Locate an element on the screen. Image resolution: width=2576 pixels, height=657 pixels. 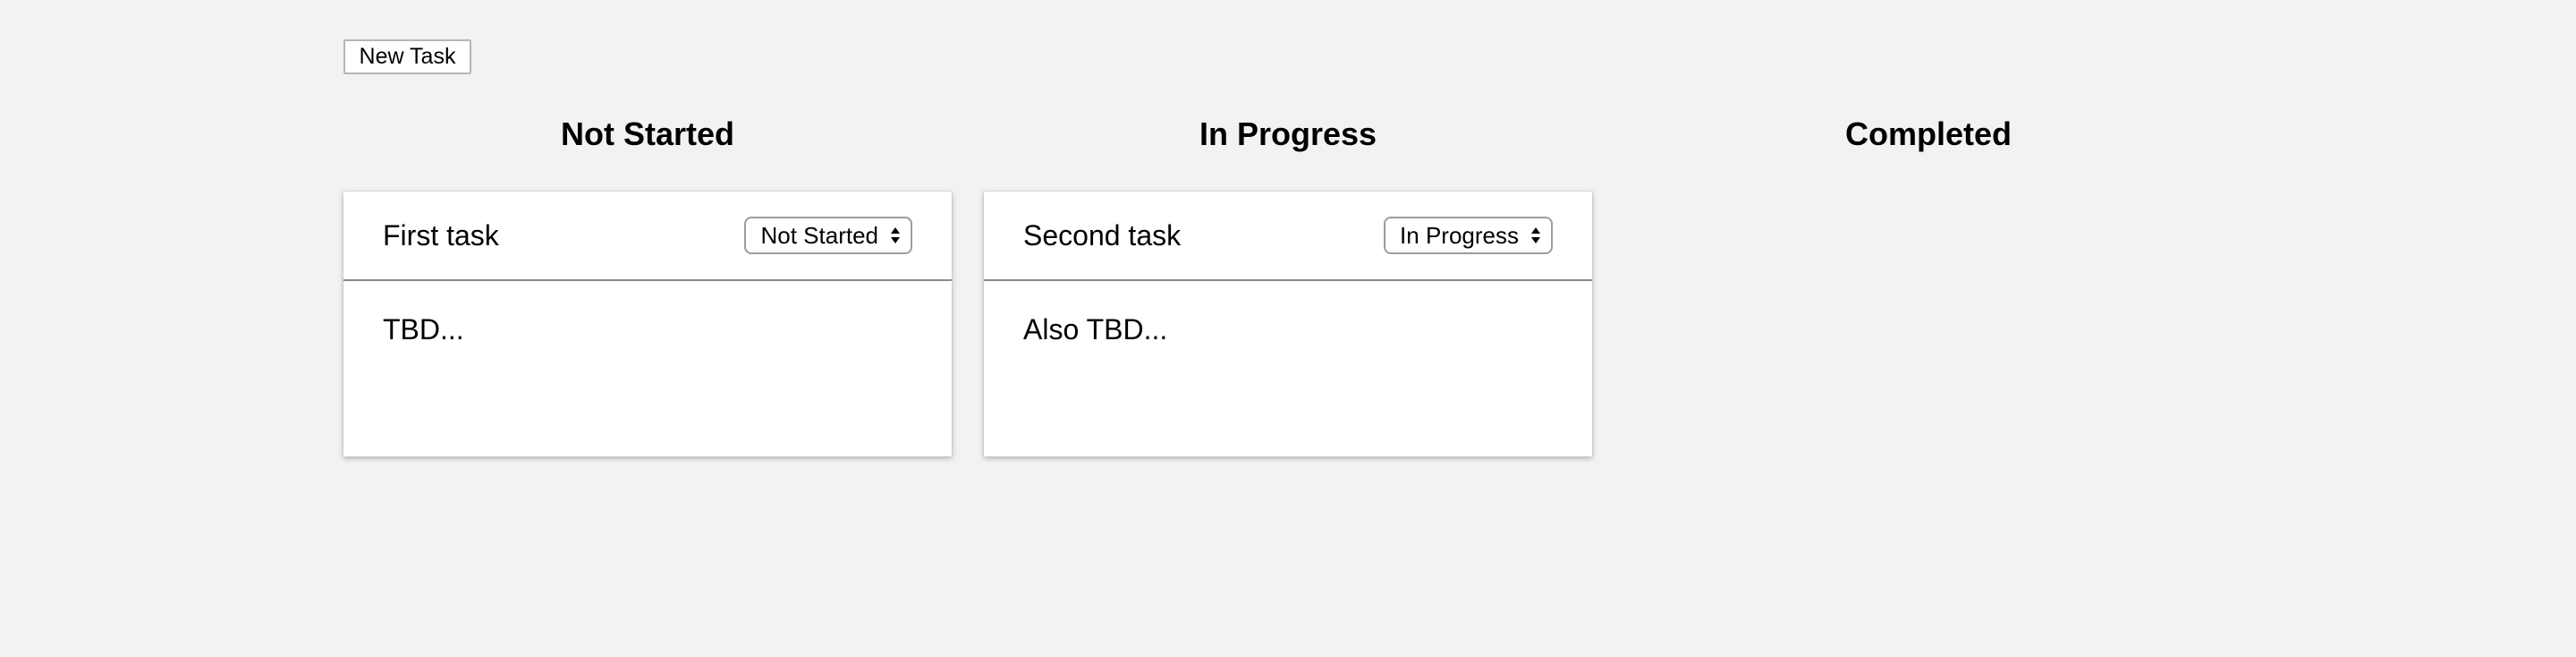
column-title: In Progress is located at coordinates (1288, 133).